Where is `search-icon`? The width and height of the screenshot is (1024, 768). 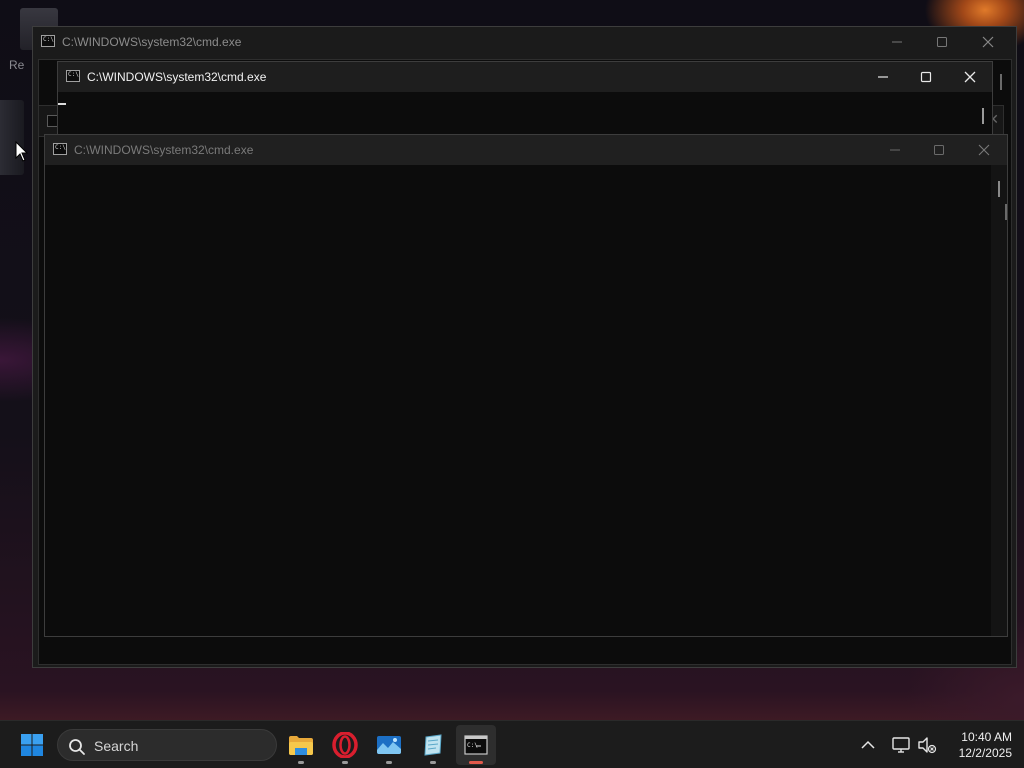 search-icon is located at coordinates (77, 747).